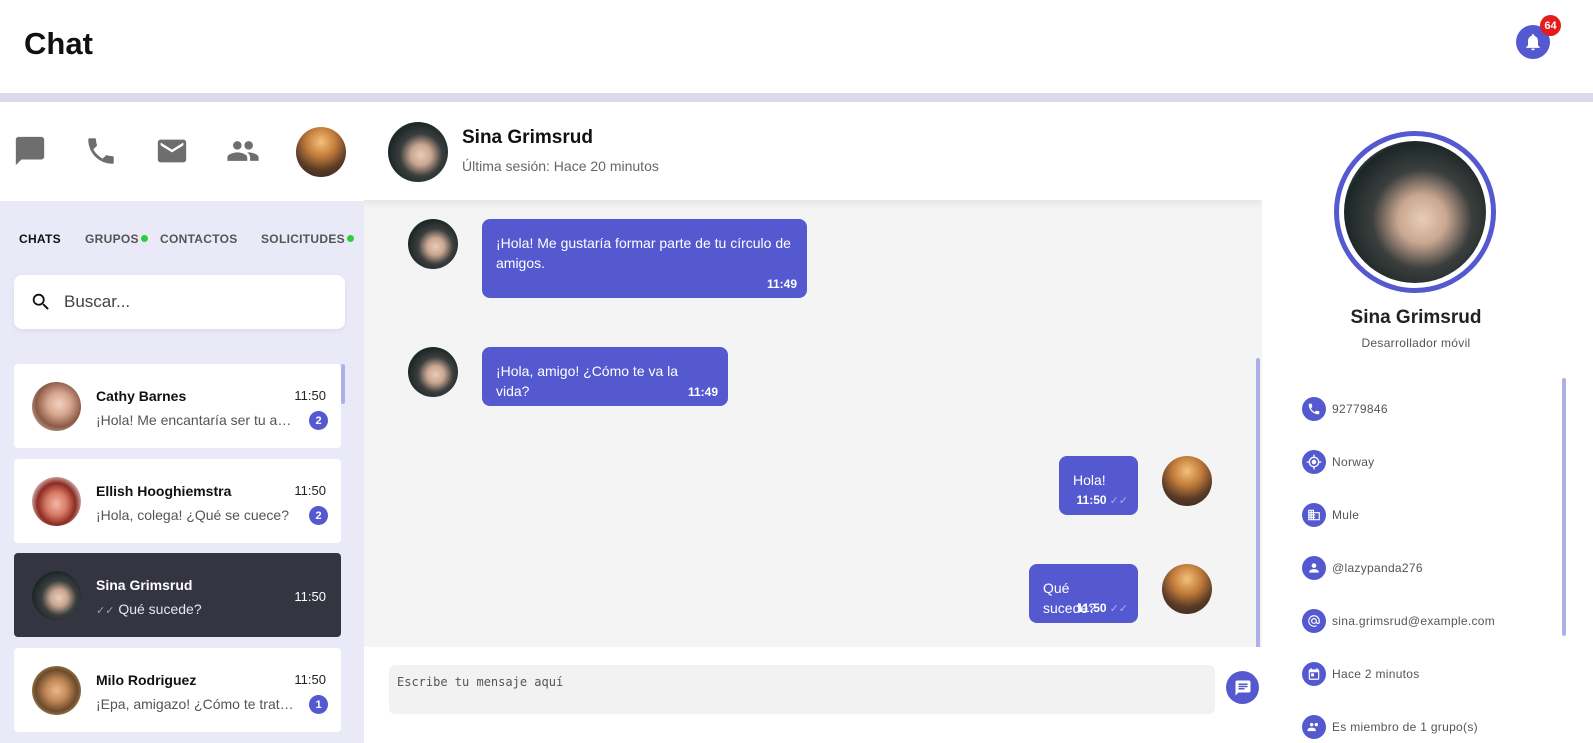 This screenshot has height=743, width=1593. Describe the element at coordinates (101, 151) in the screenshot. I see `nav-calls-button` at that location.